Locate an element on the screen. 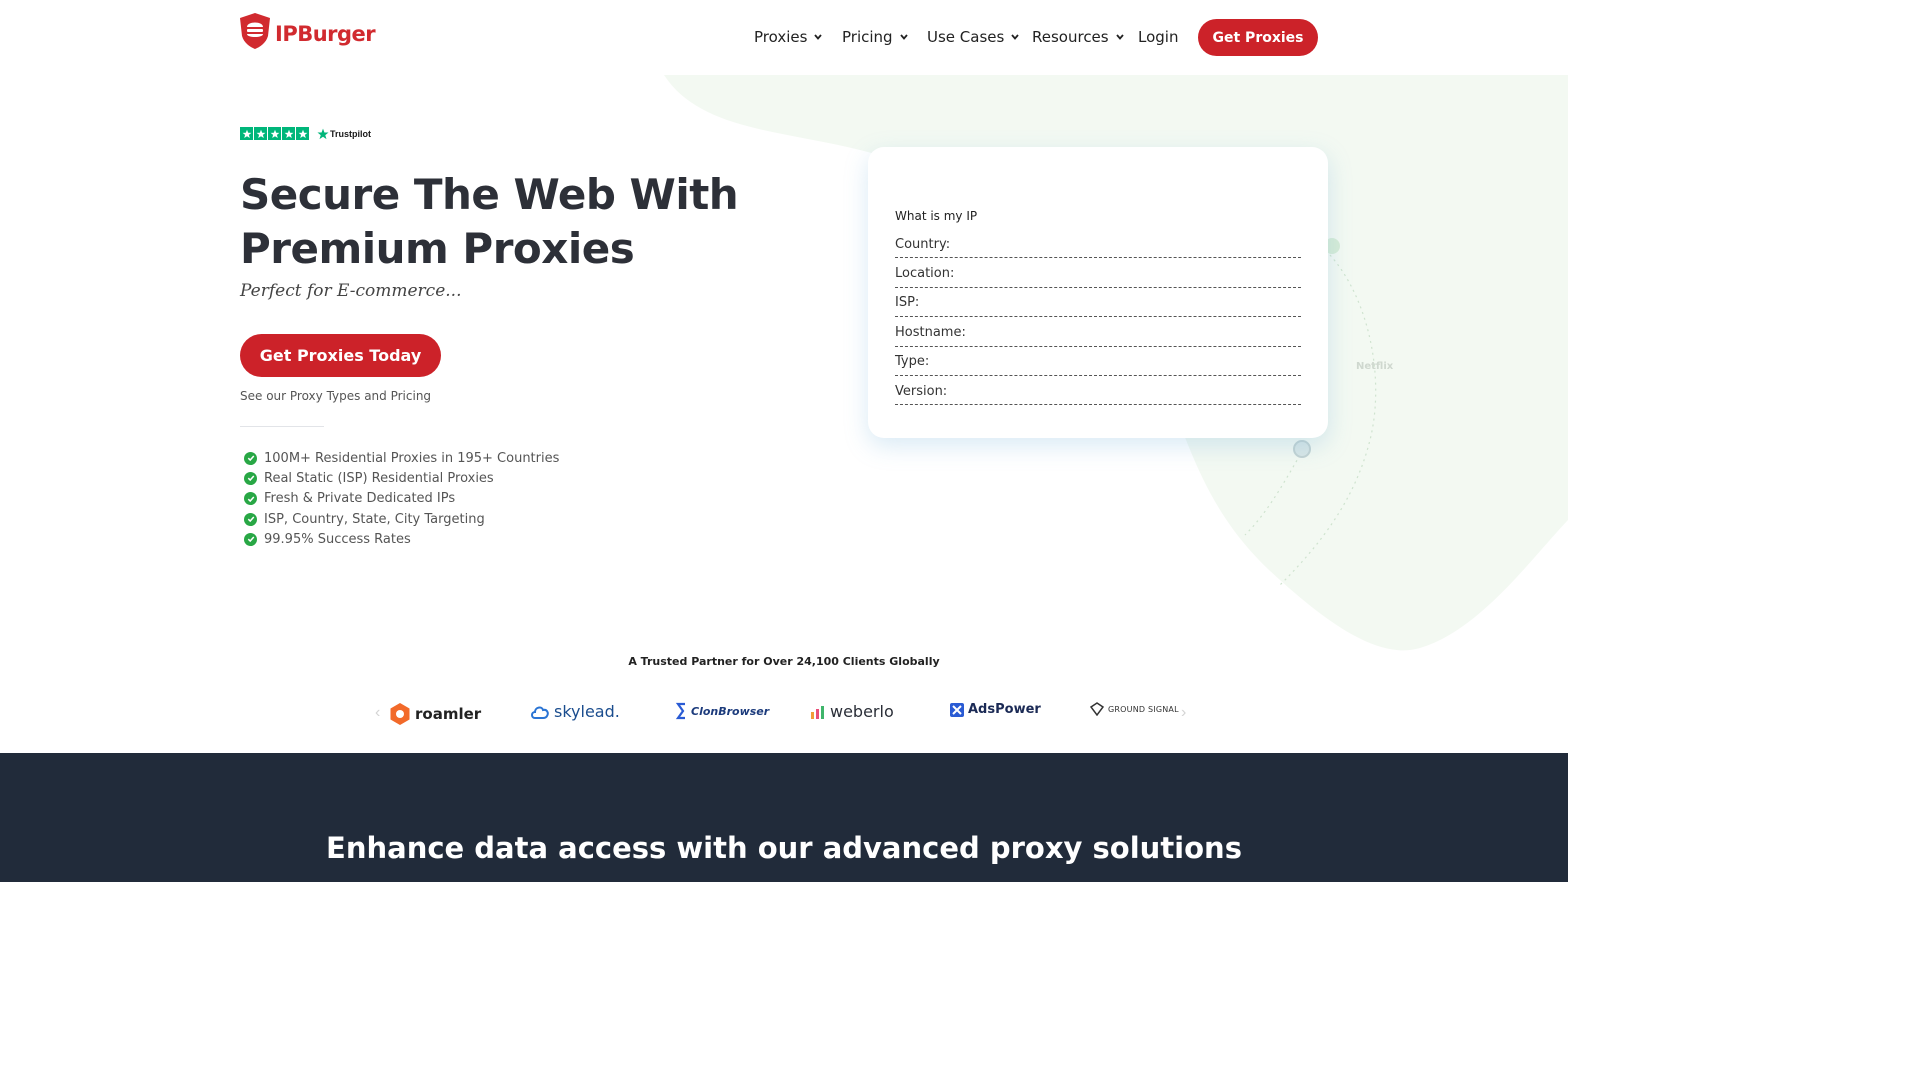 This screenshot has height=1080, width=1920. trustpilot-logo: Trustpilot is located at coordinates (344, 134).